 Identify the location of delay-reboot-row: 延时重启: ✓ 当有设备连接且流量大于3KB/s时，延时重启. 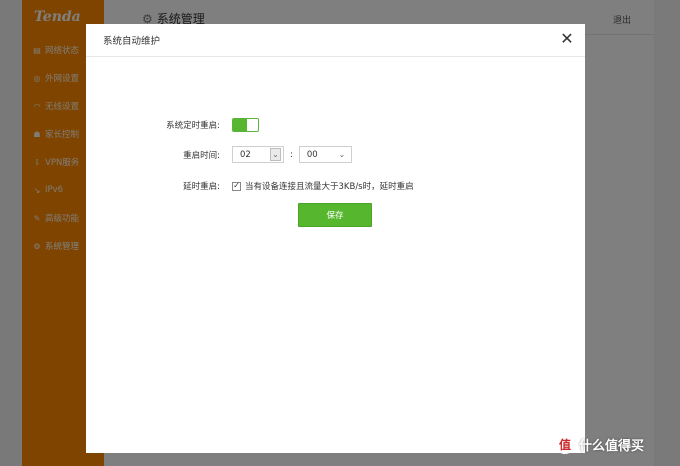
(272, 186).